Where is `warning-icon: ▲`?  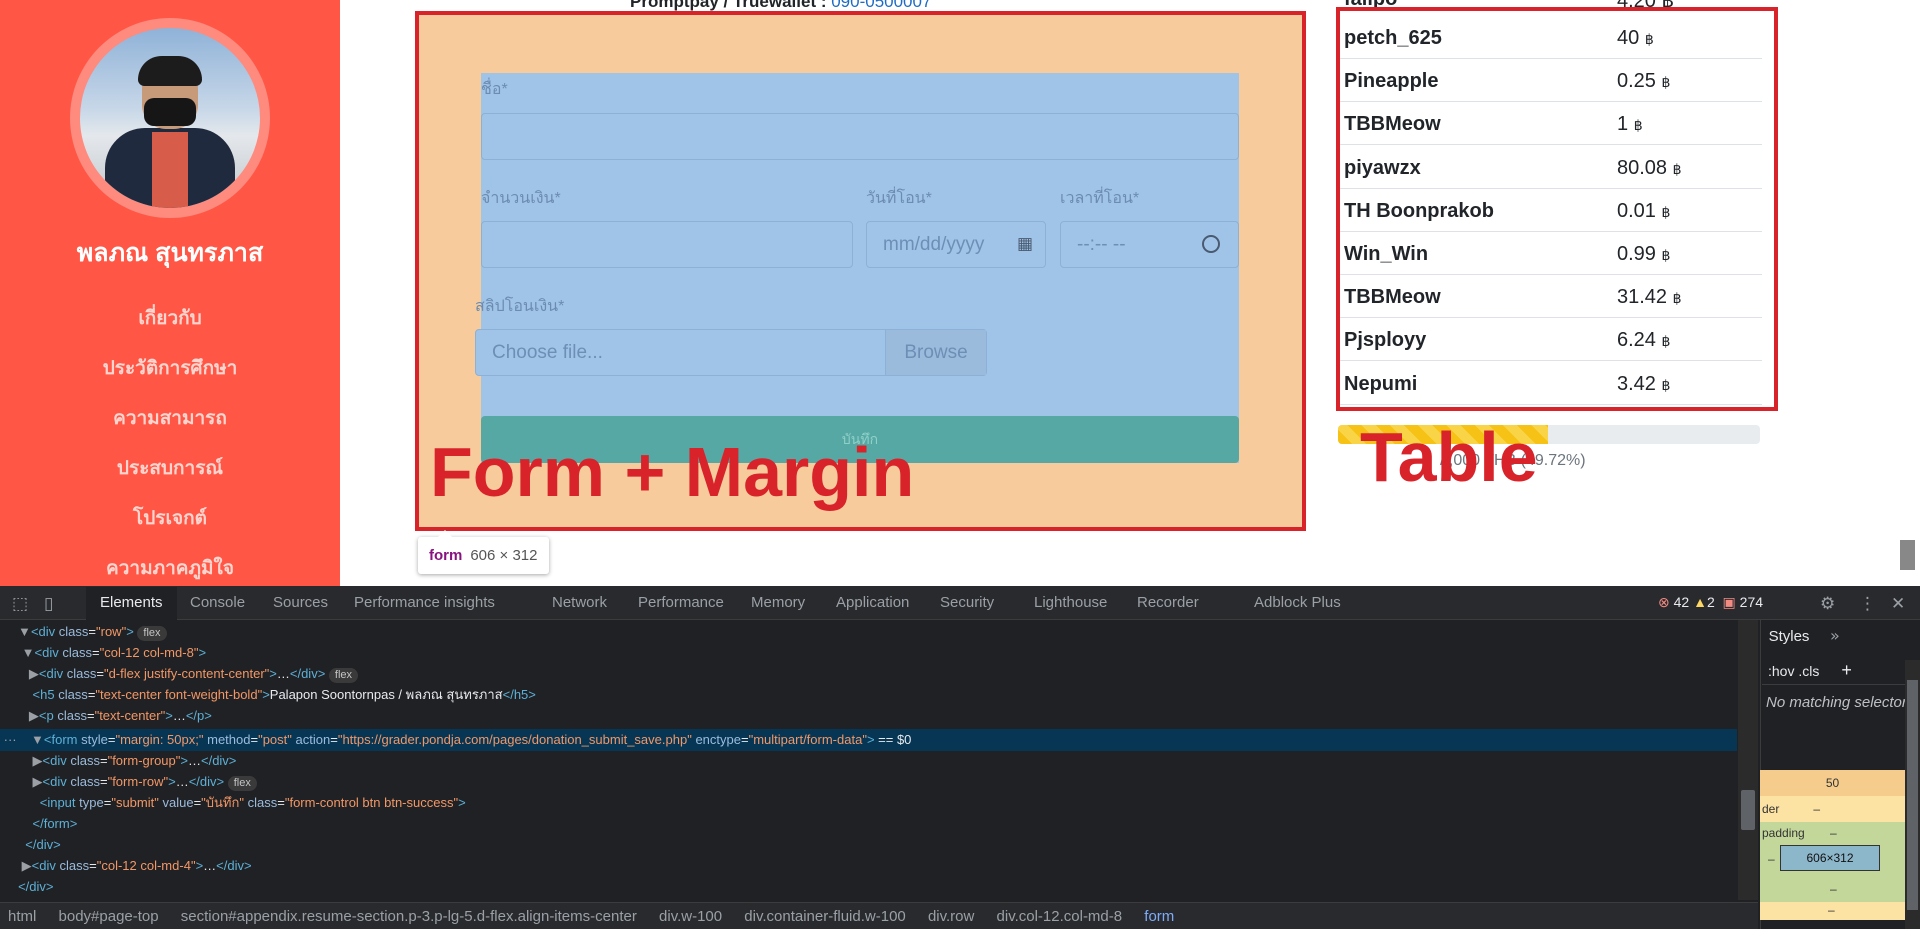 warning-icon: ▲ is located at coordinates (1700, 602).